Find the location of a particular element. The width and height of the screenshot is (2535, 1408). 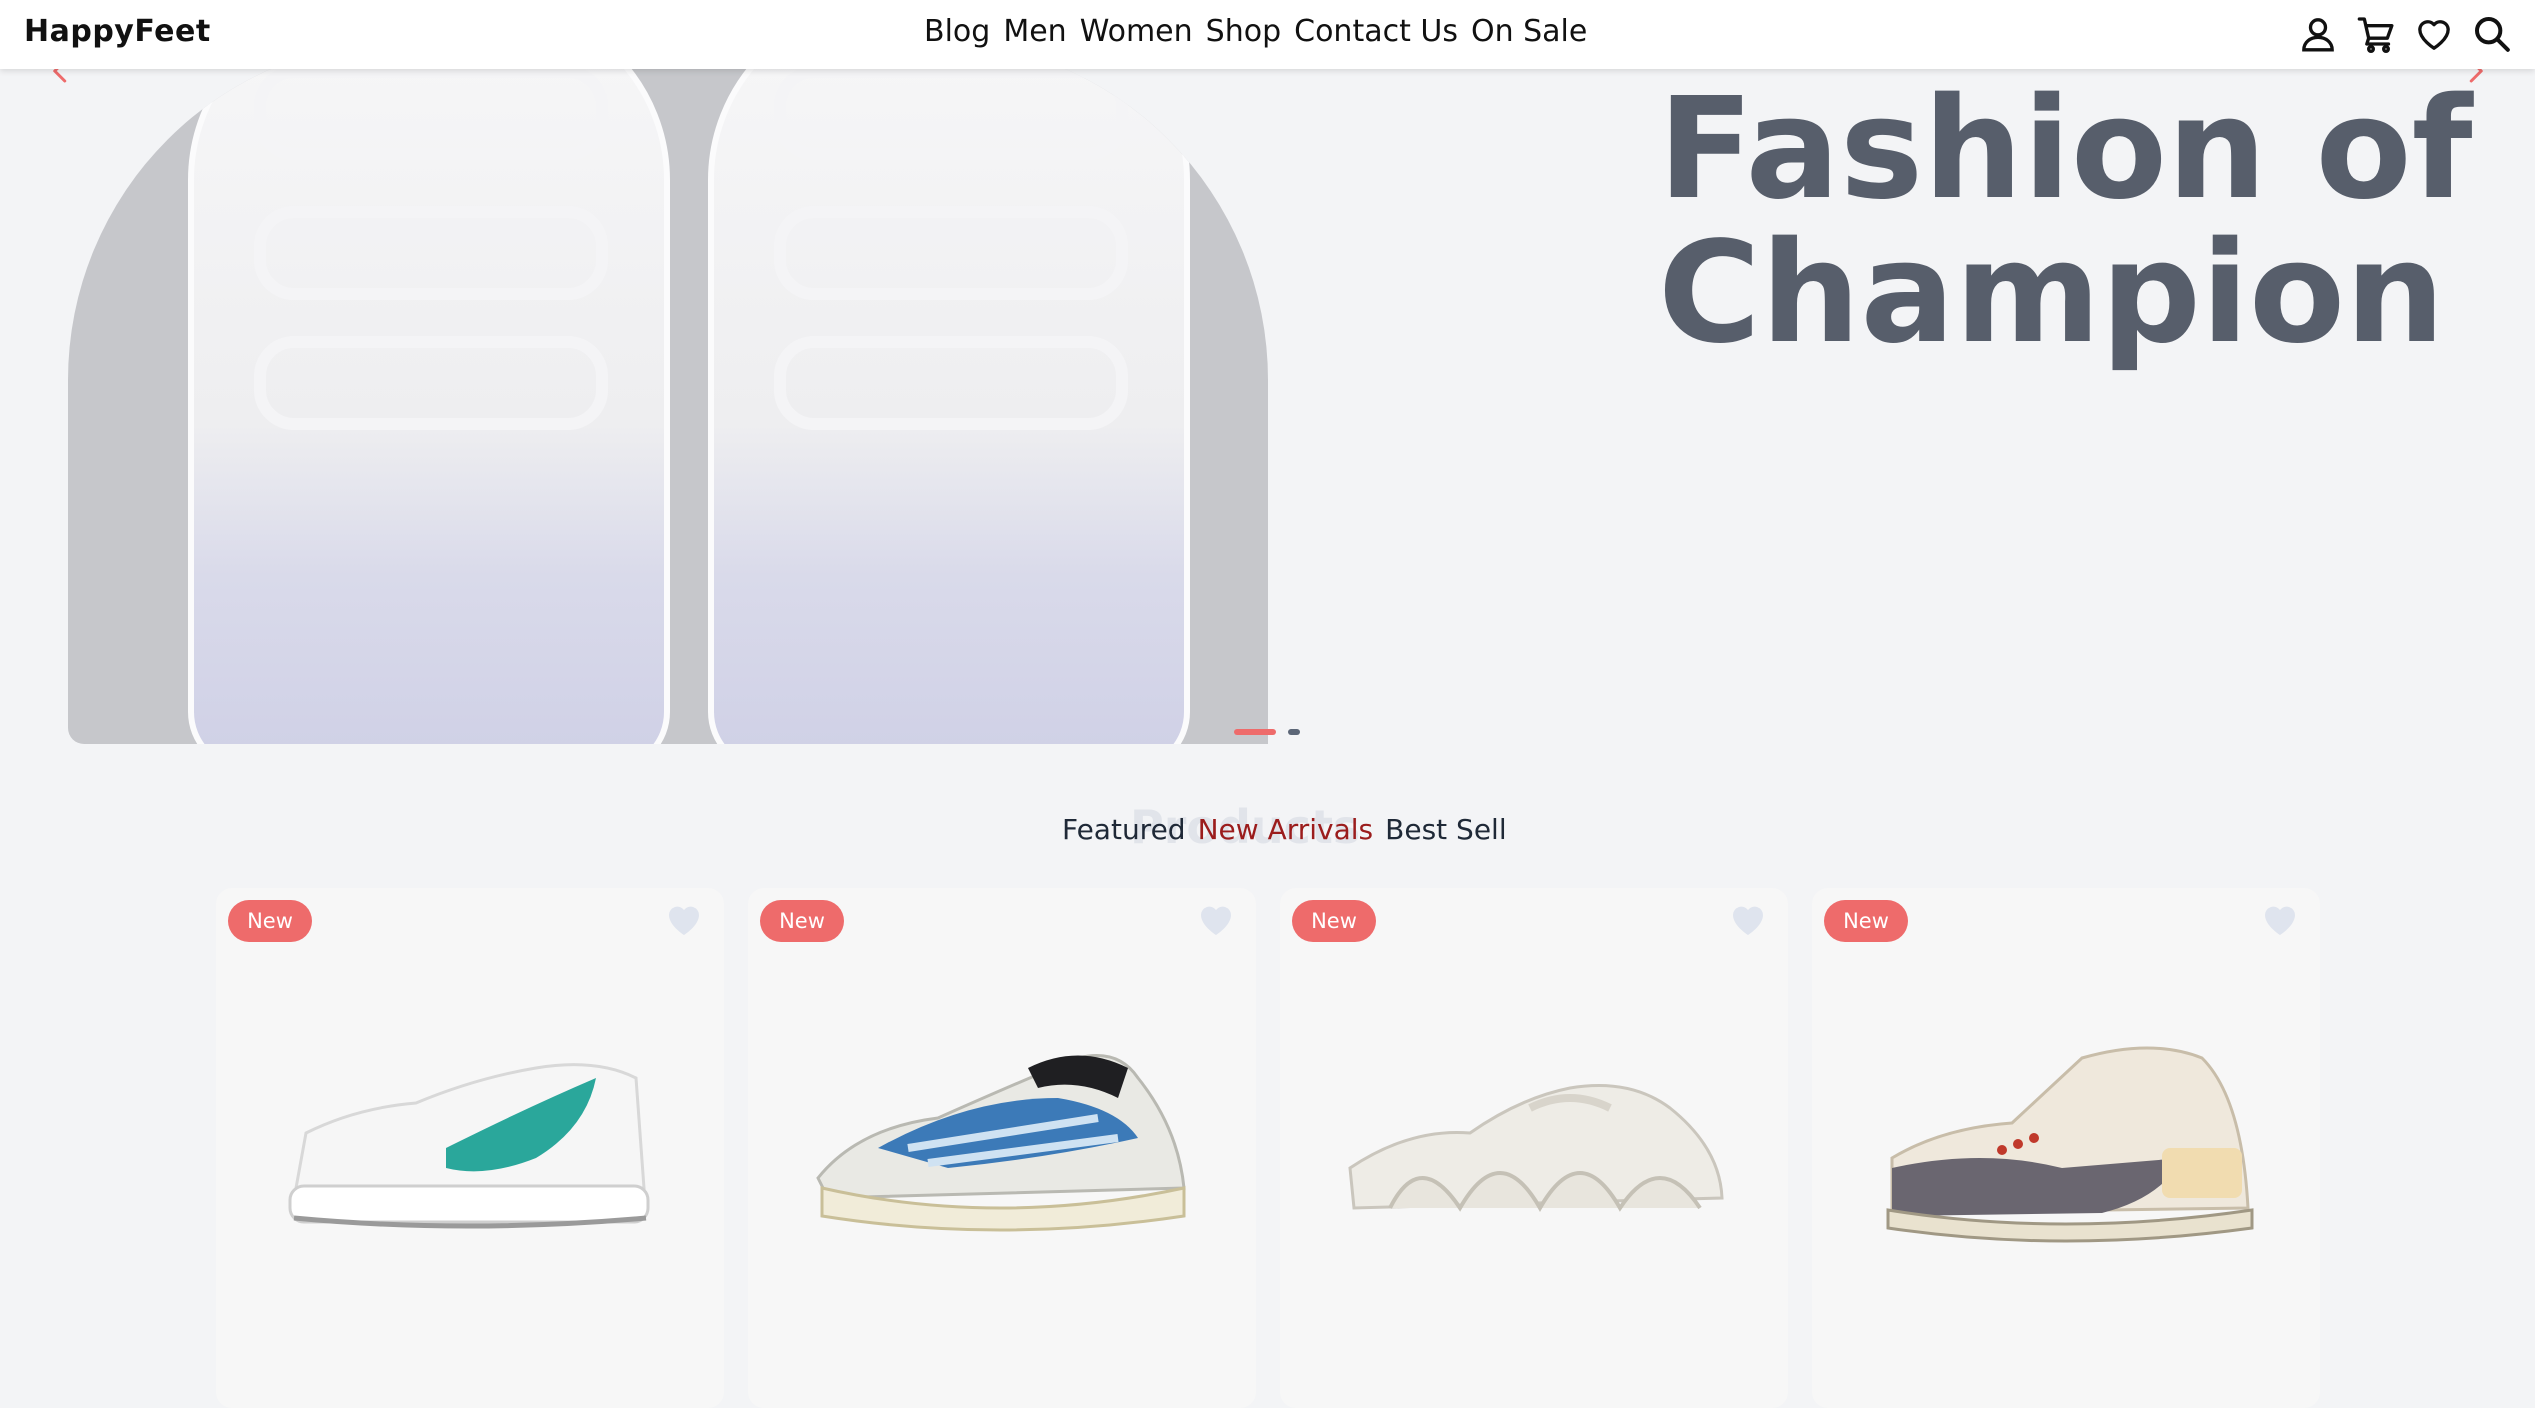

product-image-white-teal-sneaker is located at coordinates (470, 1158).